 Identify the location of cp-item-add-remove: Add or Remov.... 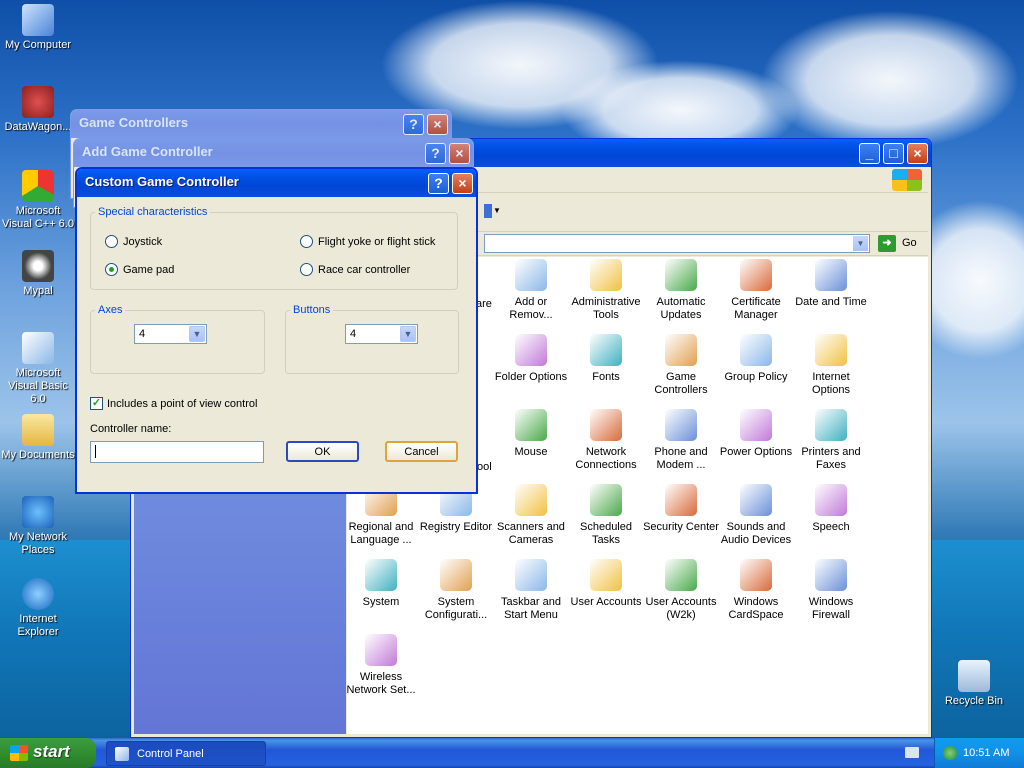
(531, 290).